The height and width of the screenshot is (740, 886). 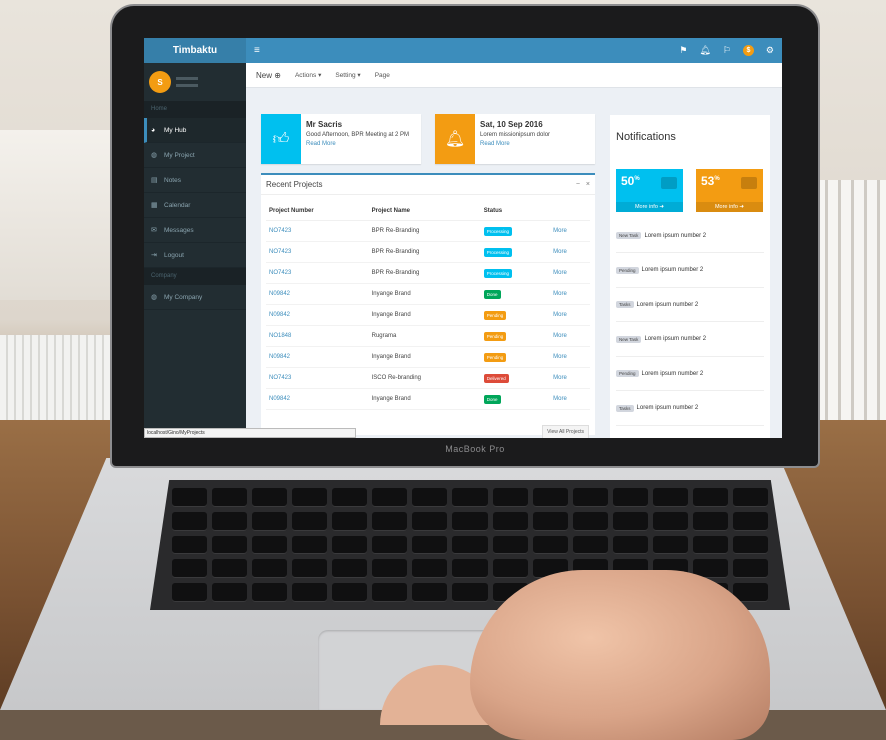 What do you see at coordinates (565, 431) in the screenshot?
I see `view-all-projects-button: View All Projects` at bounding box center [565, 431].